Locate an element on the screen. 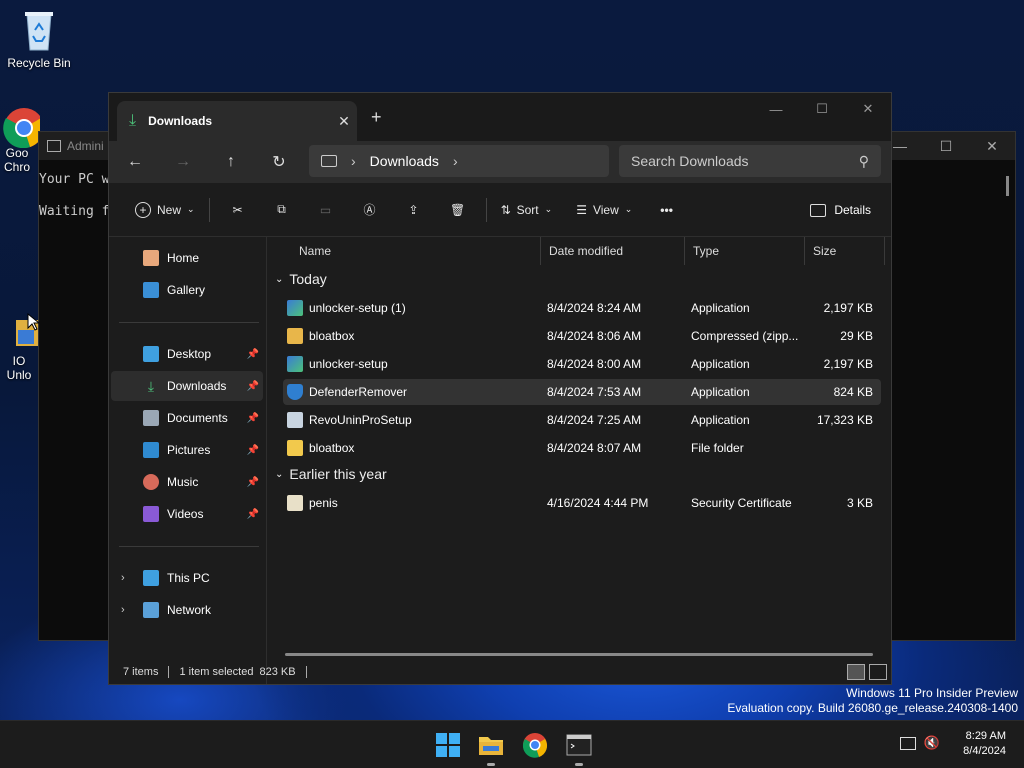 The height and width of the screenshot is (768, 1024). column-header-date: Date modified is located at coordinates (613, 251).